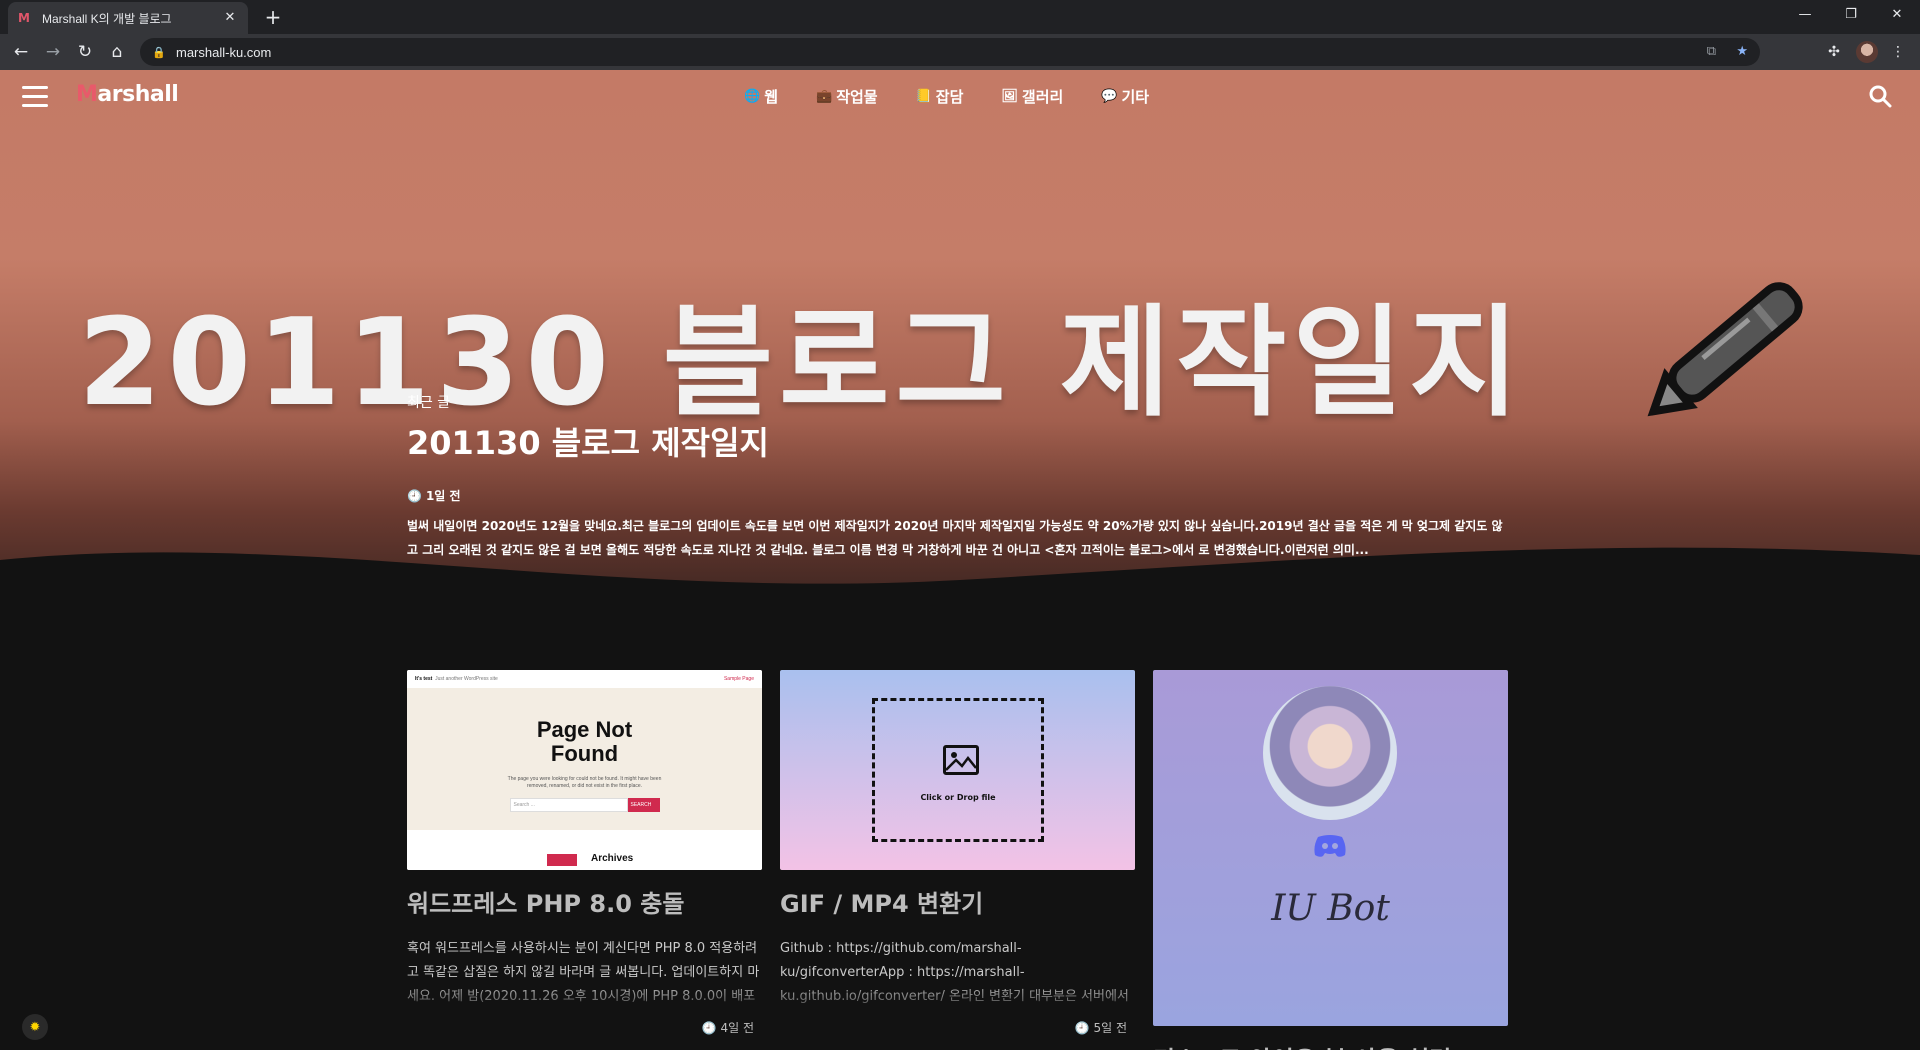  Describe the element at coordinates (584, 901) in the screenshot. I see `post-title: 워드프레스 PHP 8.0 충돌` at that location.